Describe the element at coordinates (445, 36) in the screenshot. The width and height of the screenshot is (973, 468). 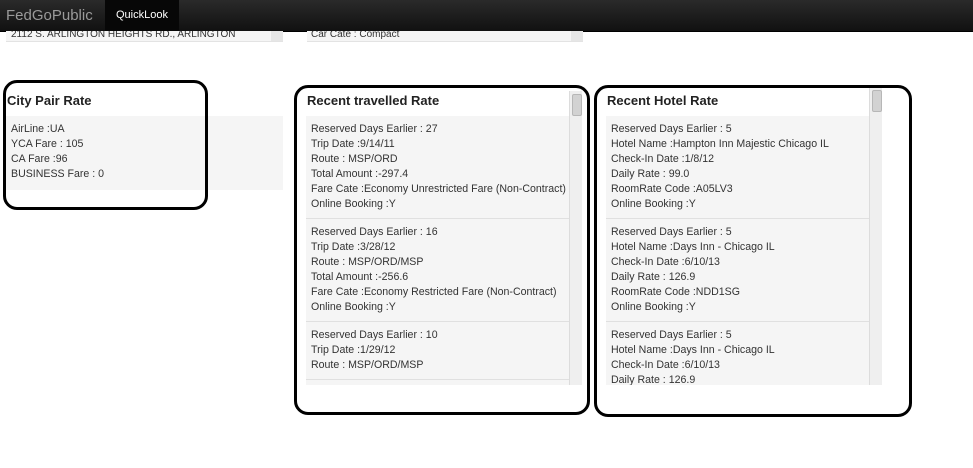
I see `car-panel: Car Cate : Compact` at that location.